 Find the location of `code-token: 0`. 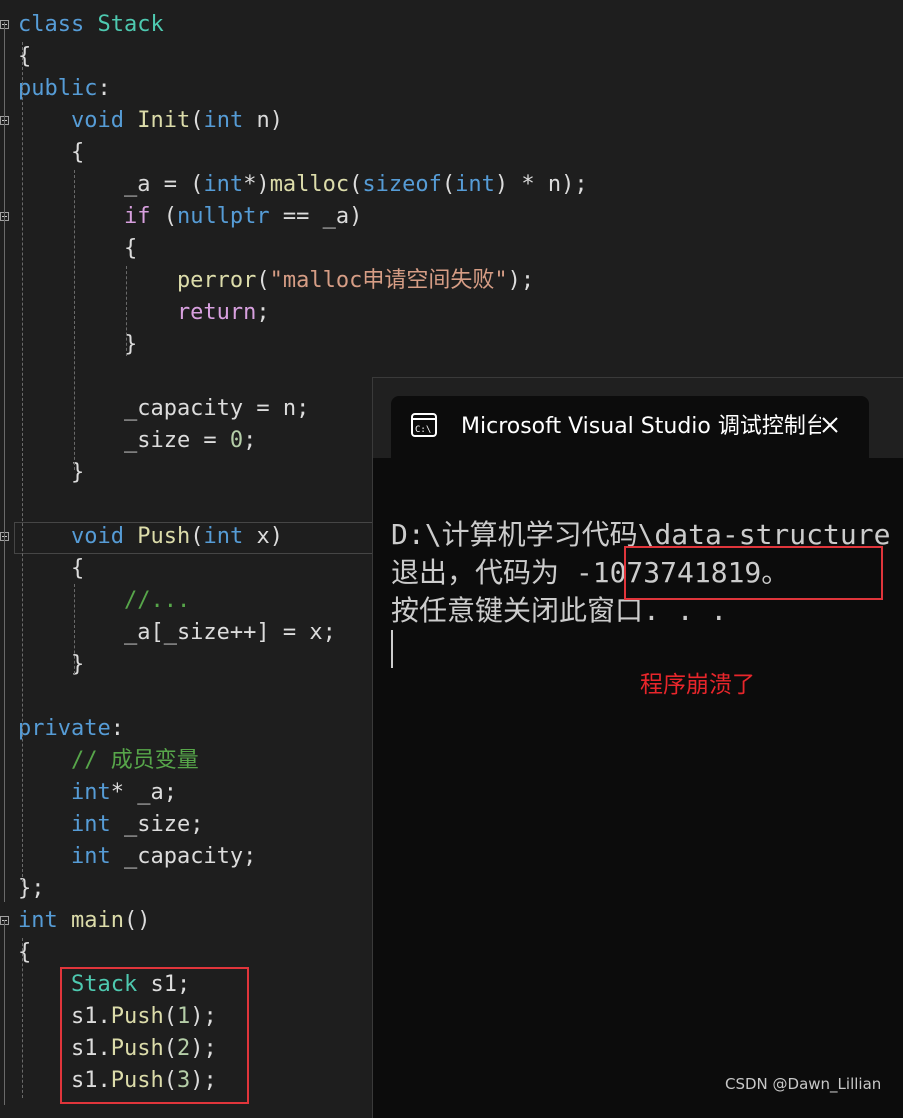

code-token: 0 is located at coordinates (236, 440).